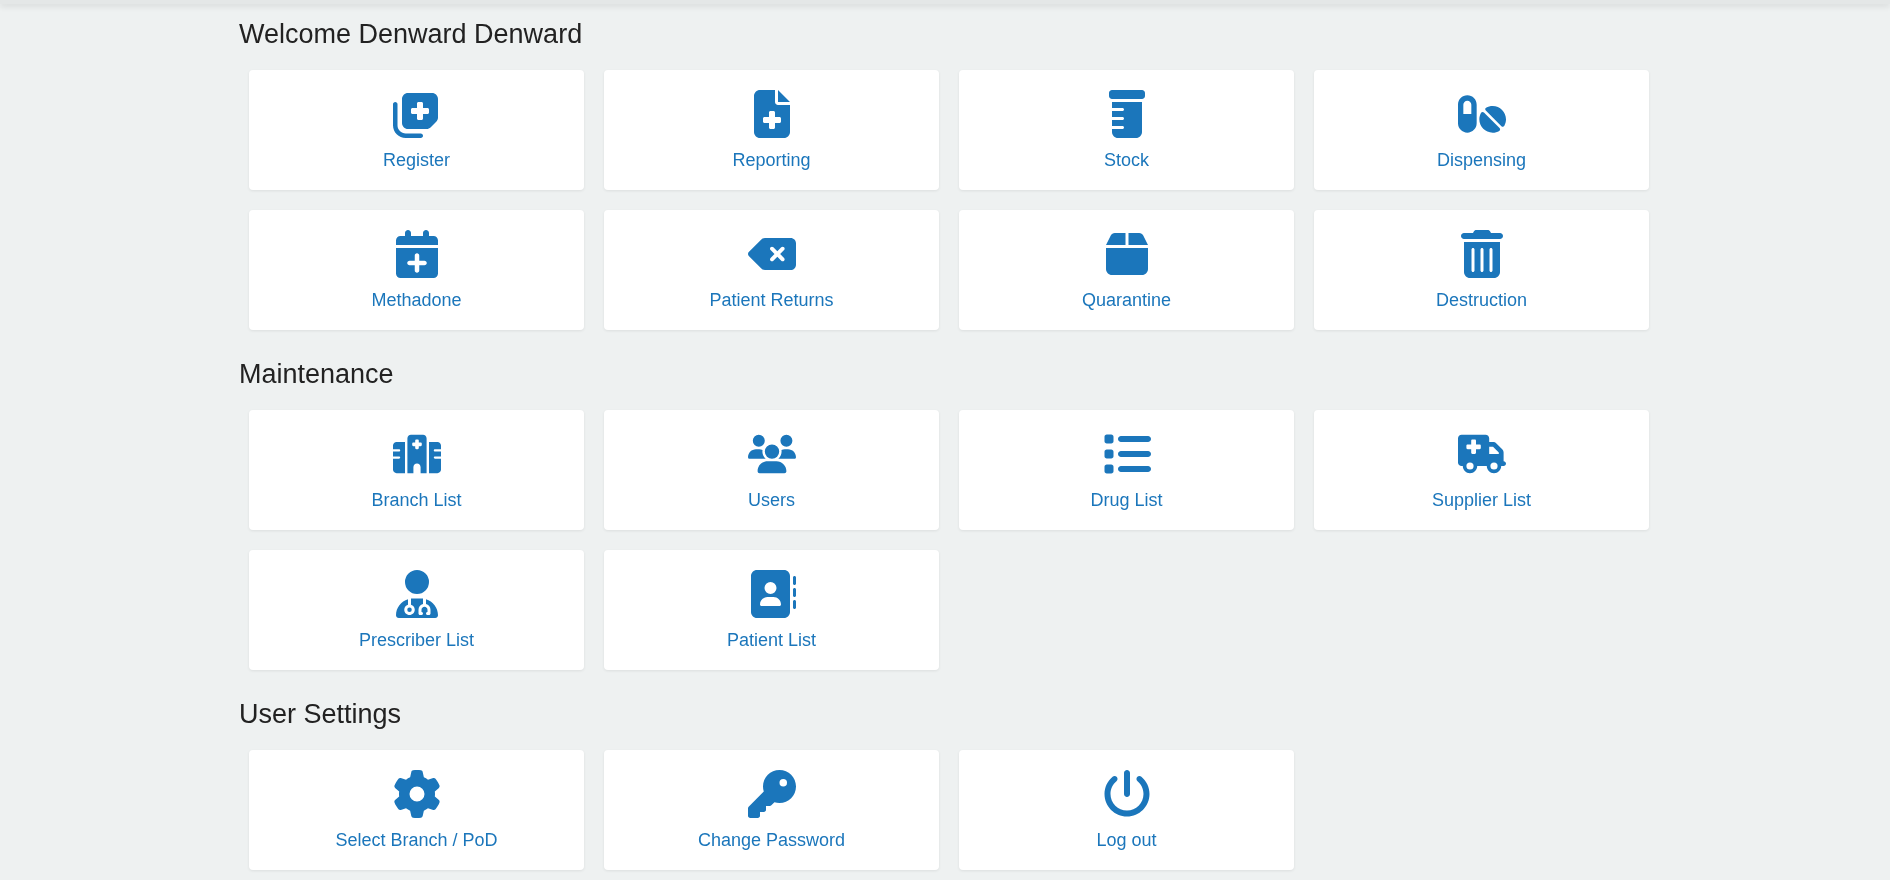  Describe the element at coordinates (416, 470) in the screenshot. I see `menu-tile: Branch List` at that location.